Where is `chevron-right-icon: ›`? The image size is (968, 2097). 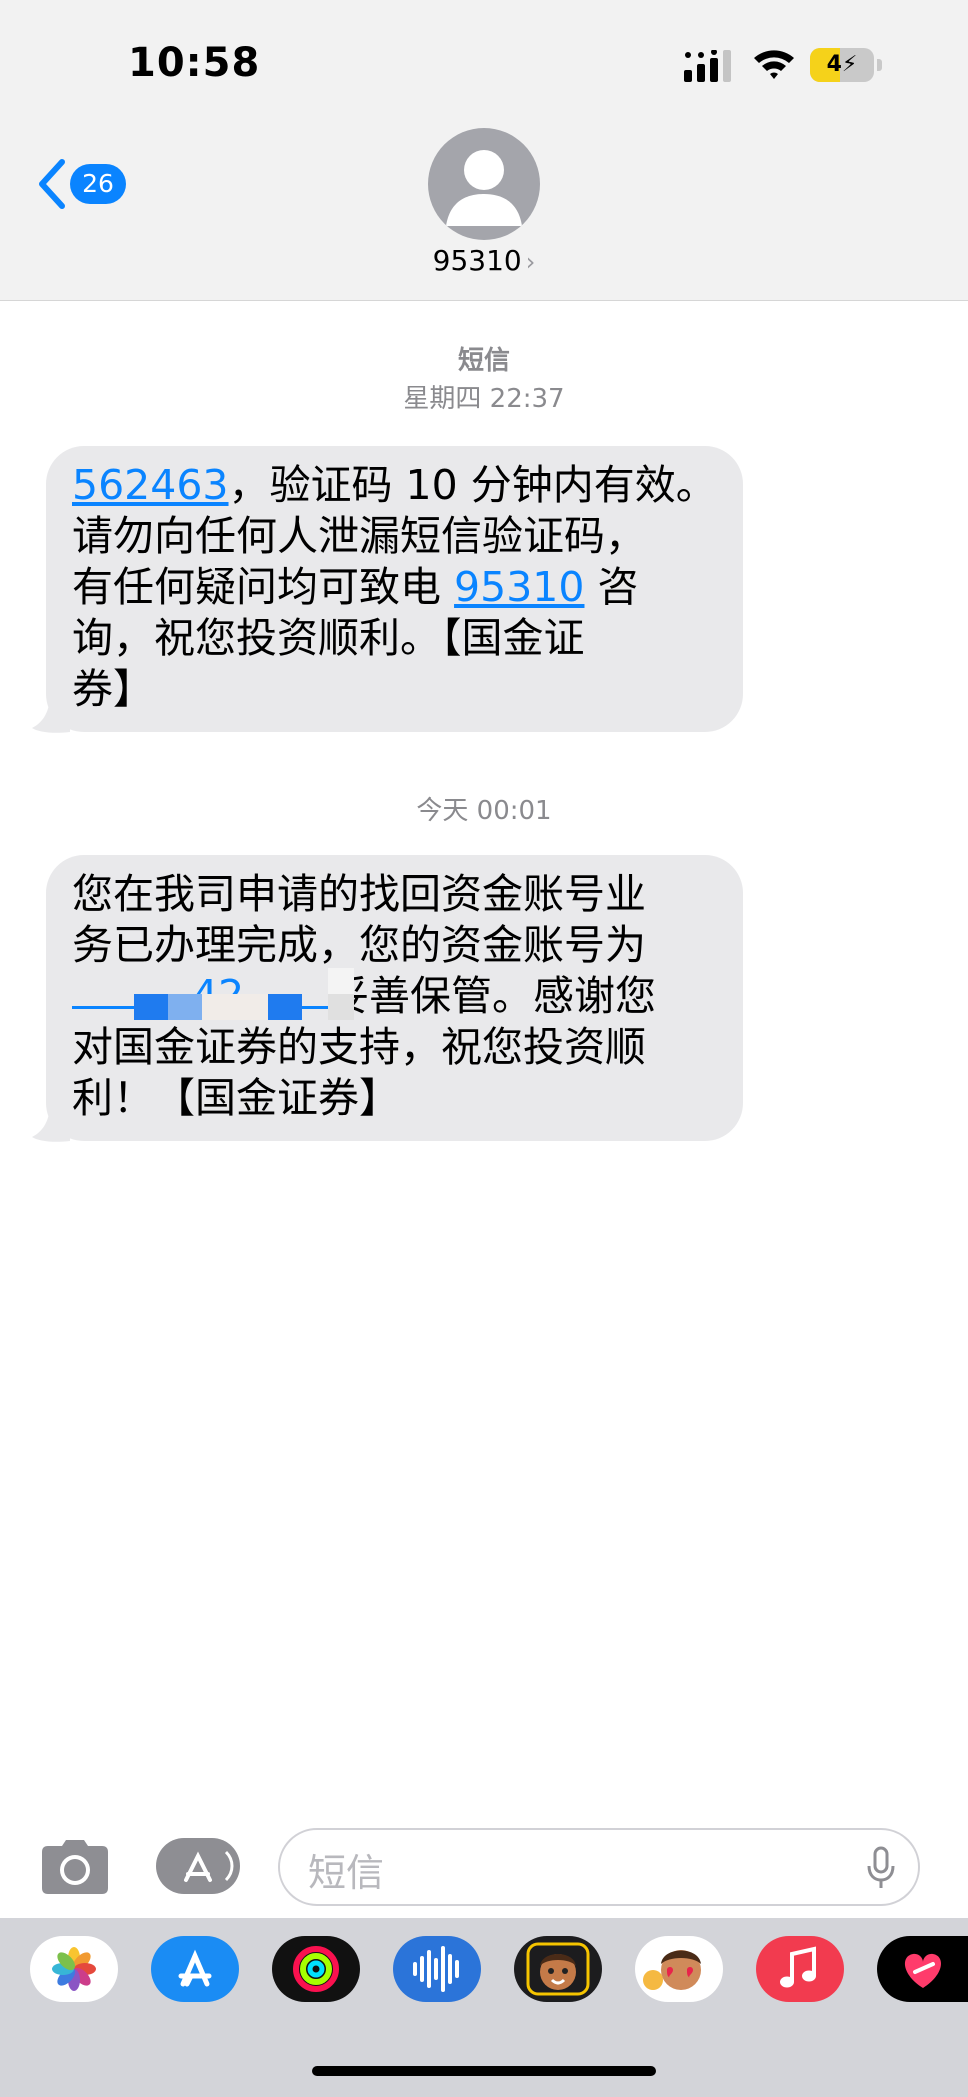 chevron-right-icon: › is located at coordinates (530, 262).